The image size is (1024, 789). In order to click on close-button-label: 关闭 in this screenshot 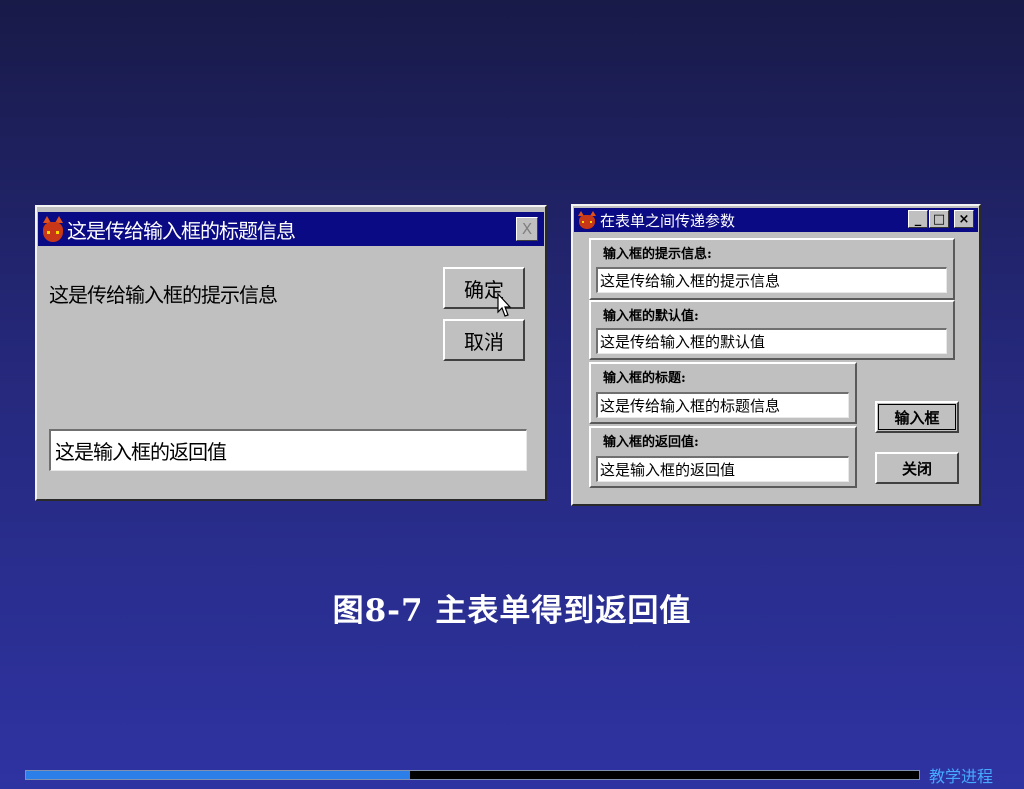, I will do `click(916, 468)`.